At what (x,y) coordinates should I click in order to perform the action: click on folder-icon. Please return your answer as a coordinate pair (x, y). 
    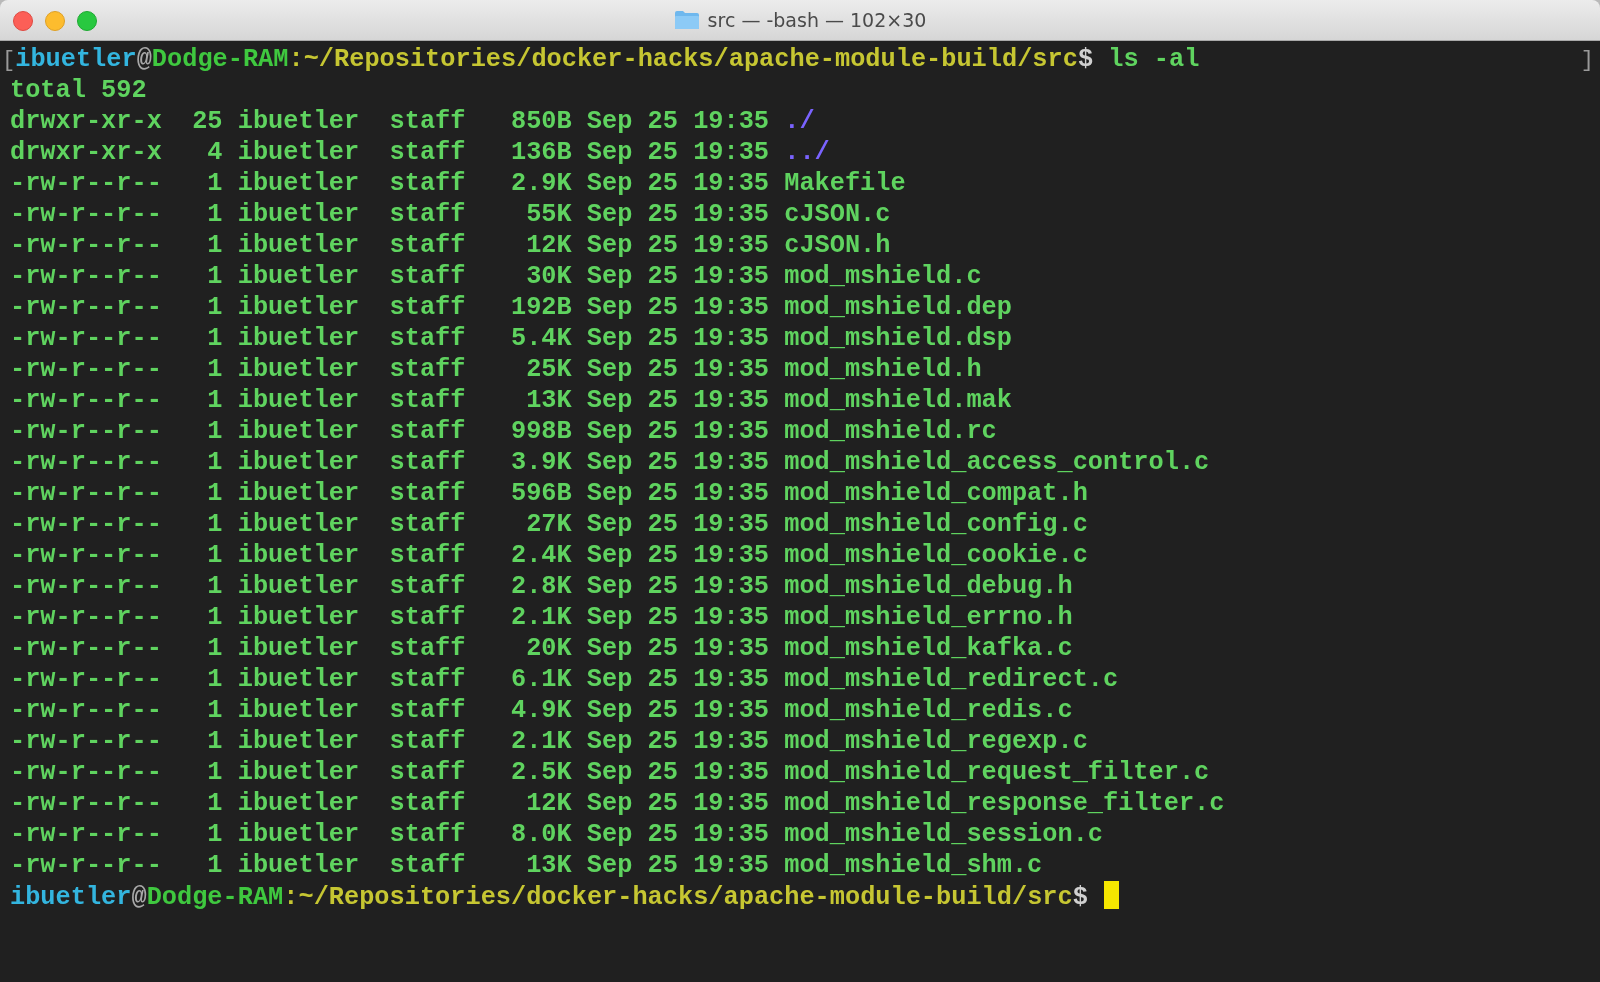
    Looking at the image, I should click on (686, 20).